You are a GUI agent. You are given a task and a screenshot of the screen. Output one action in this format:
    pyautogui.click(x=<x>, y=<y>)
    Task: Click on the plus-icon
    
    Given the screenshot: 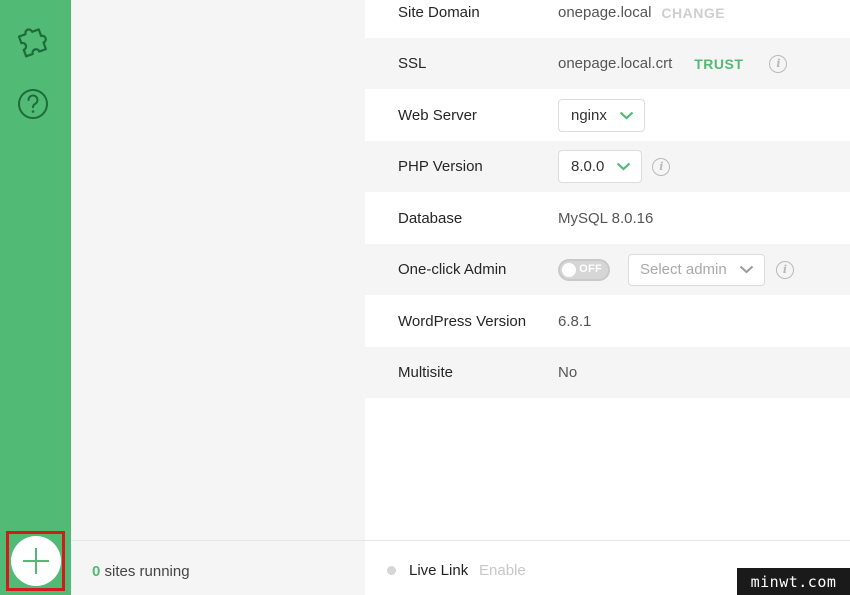 What is the action you would take?
    pyautogui.click(x=36, y=561)
    